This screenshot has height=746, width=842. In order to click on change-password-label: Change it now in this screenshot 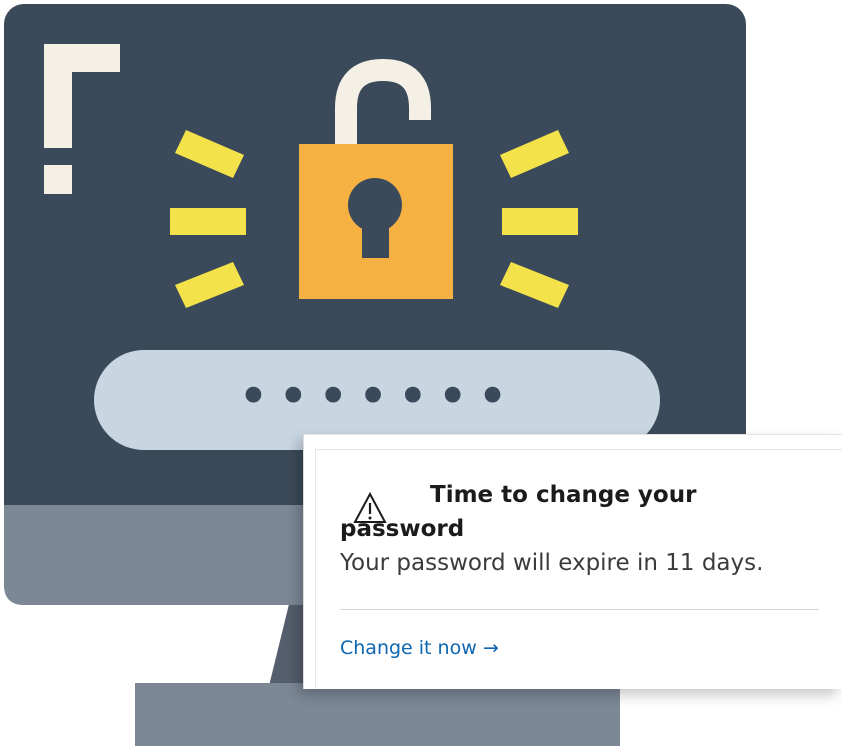, I will do `click(408, 648)`.